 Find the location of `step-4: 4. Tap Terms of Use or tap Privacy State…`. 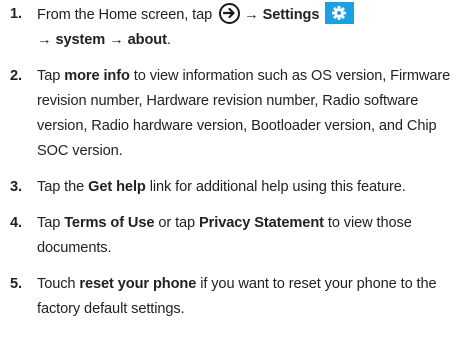

step-4: 4. Tap Terms of Use or tap Privacy State… is located at coordinates (235, 236).